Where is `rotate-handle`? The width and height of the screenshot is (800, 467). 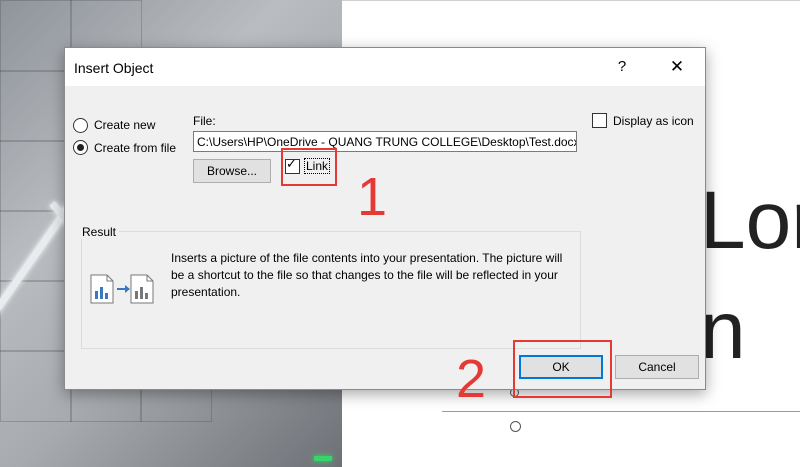 rotate-handle is located at coordinates (515, 426).